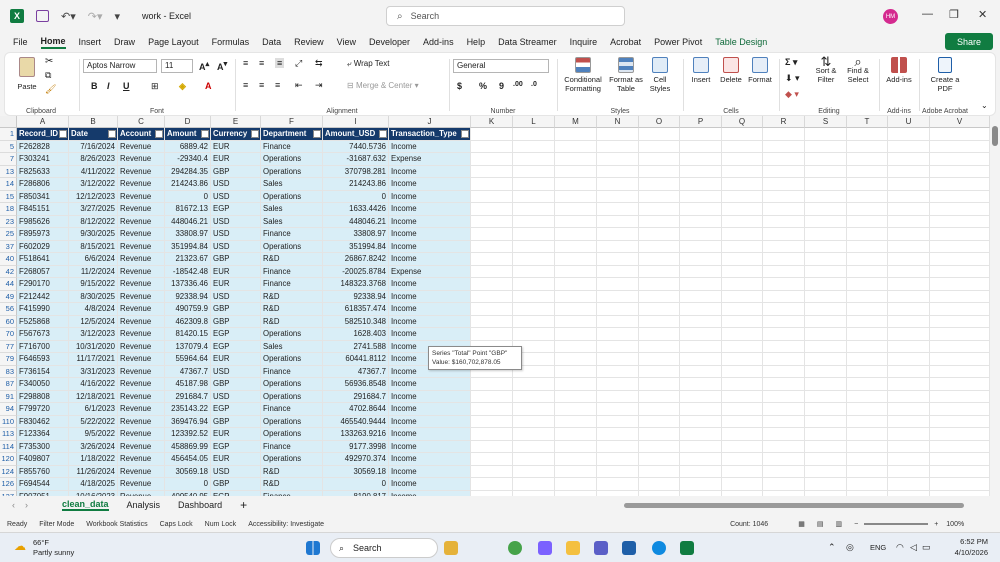  I want to click on header-cell: Amount_USD, so click(356, 134).